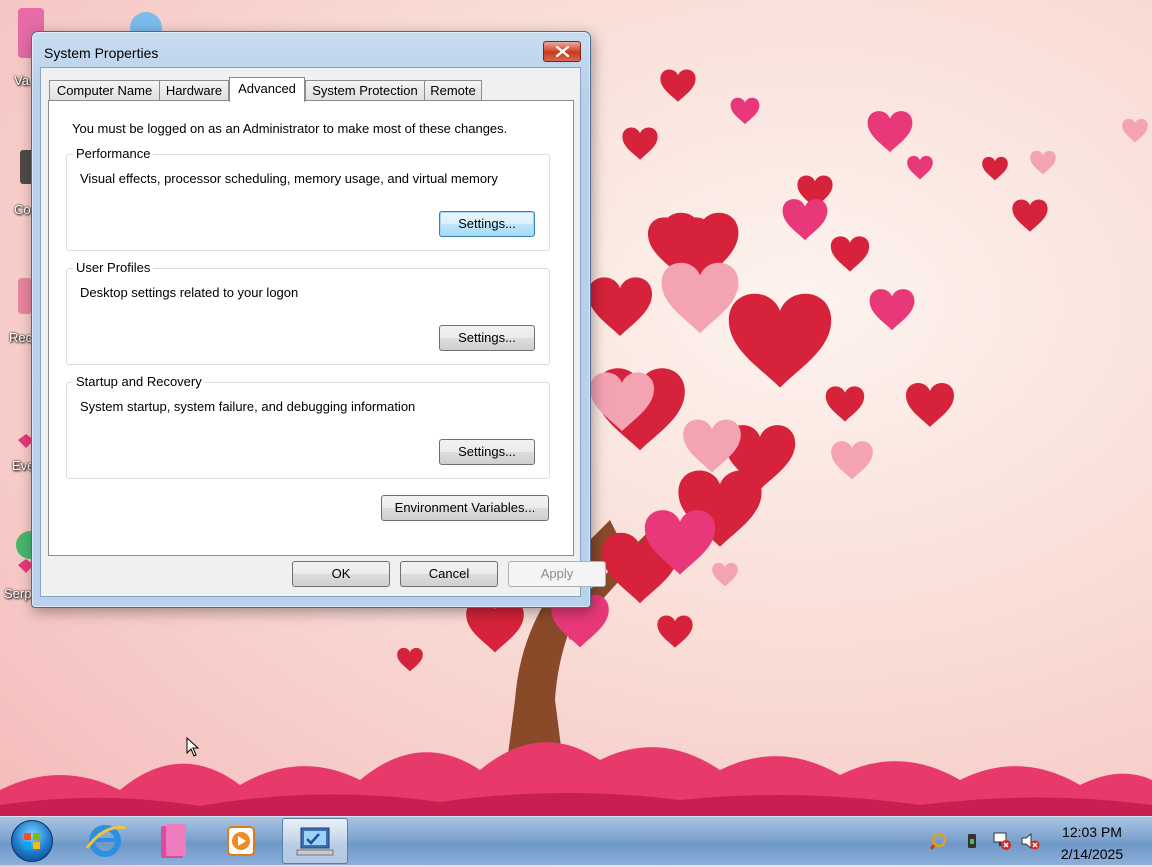 Image resolution: width=1152 pixels, height=867 pixels. I want to click on volume-muted-icon, so click(1030, 841).